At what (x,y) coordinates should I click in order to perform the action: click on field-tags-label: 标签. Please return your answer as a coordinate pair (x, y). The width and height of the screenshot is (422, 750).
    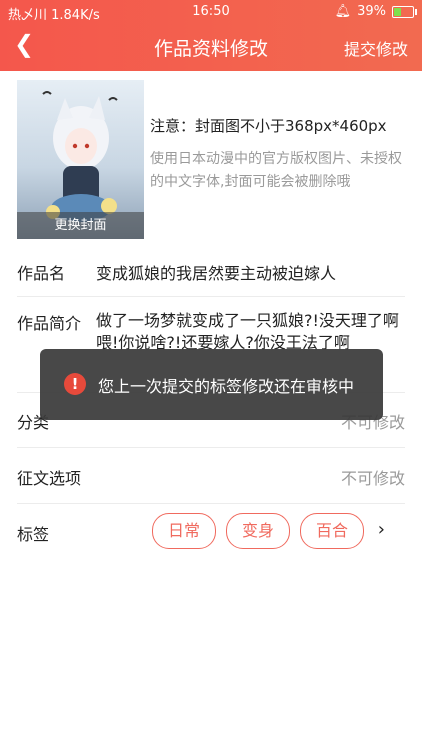
    Looking at the image, I should click on (33, 534).